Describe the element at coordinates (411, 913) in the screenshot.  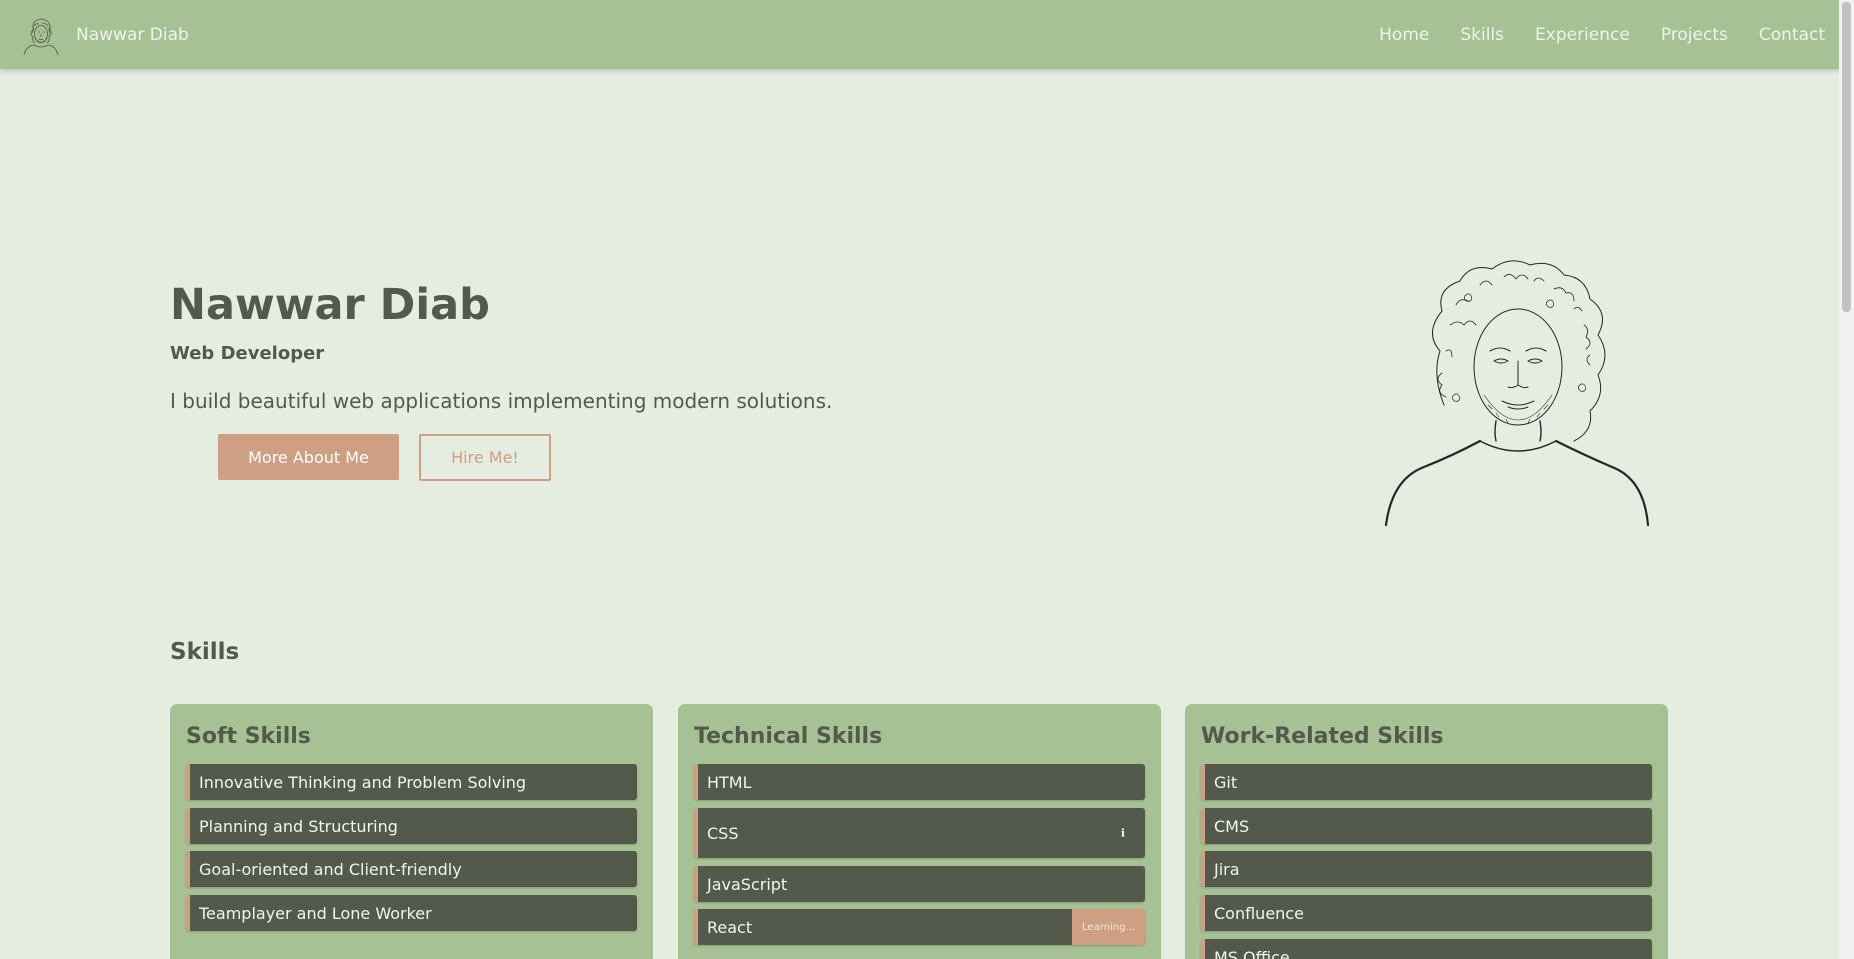
I see `skill-item: Teamplayer and Lone Worker` at that location.